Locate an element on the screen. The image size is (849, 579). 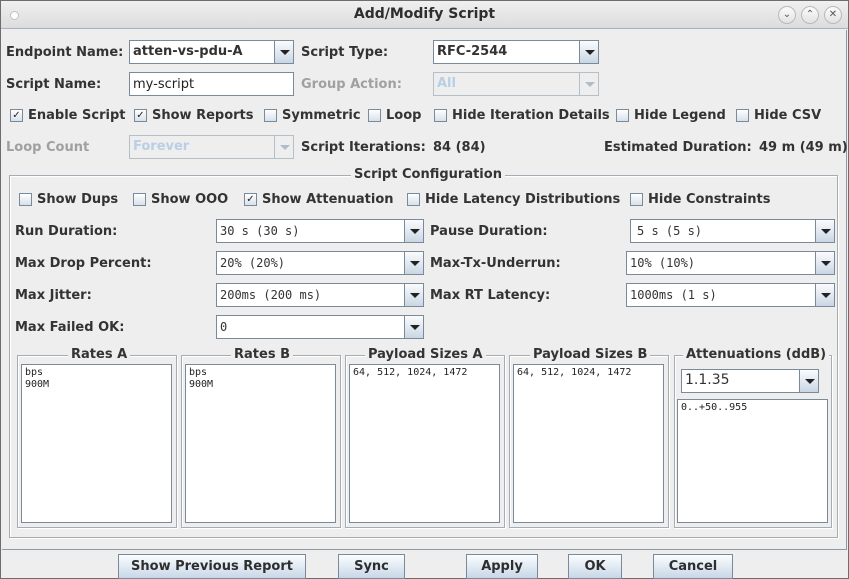
hide-legend-checkbox: Hide Legend is located at coordinates (671, 115).